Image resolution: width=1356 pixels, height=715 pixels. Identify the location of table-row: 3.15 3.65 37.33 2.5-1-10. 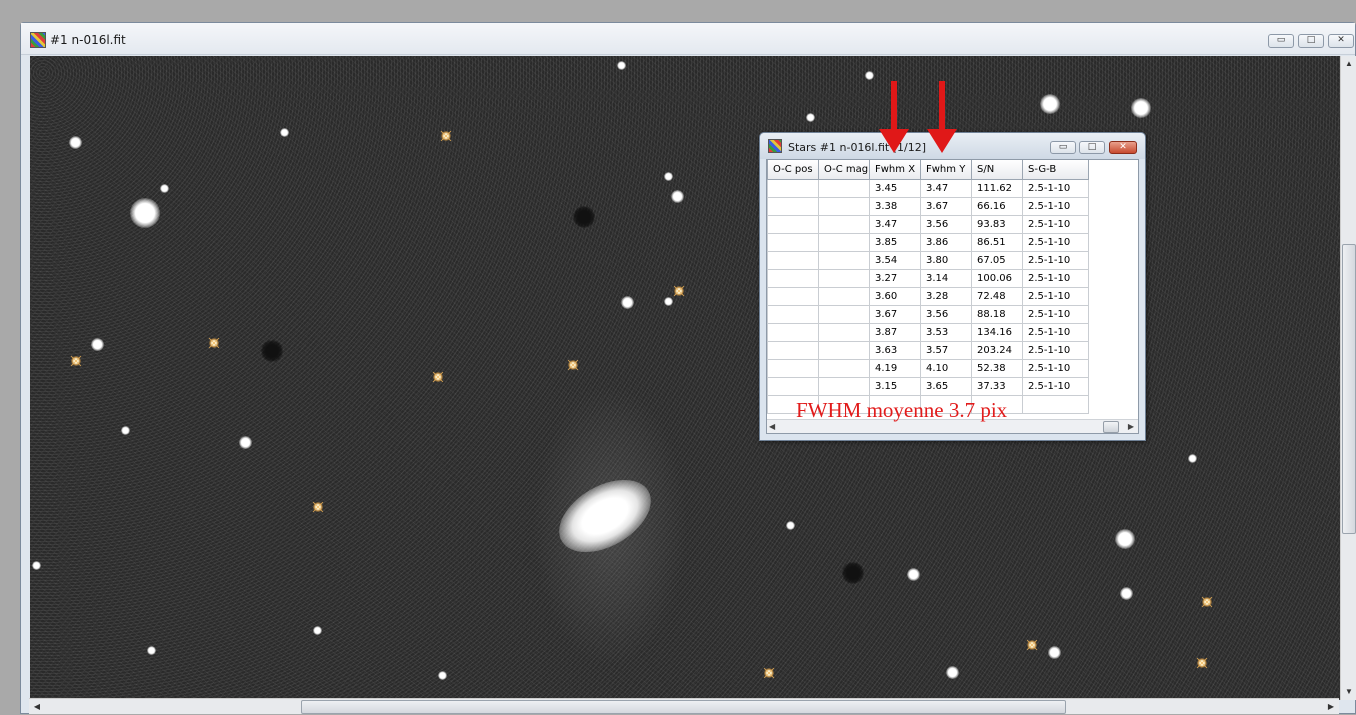
(928, 386).